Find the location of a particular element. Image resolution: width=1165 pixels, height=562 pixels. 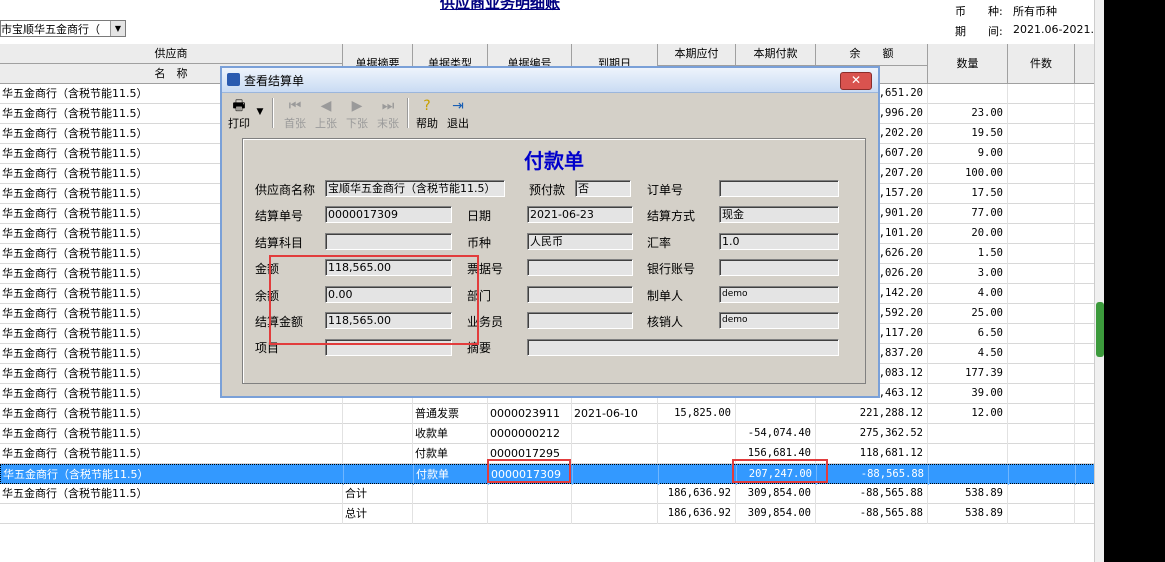

cell-no is located at coordinates (530, 514).